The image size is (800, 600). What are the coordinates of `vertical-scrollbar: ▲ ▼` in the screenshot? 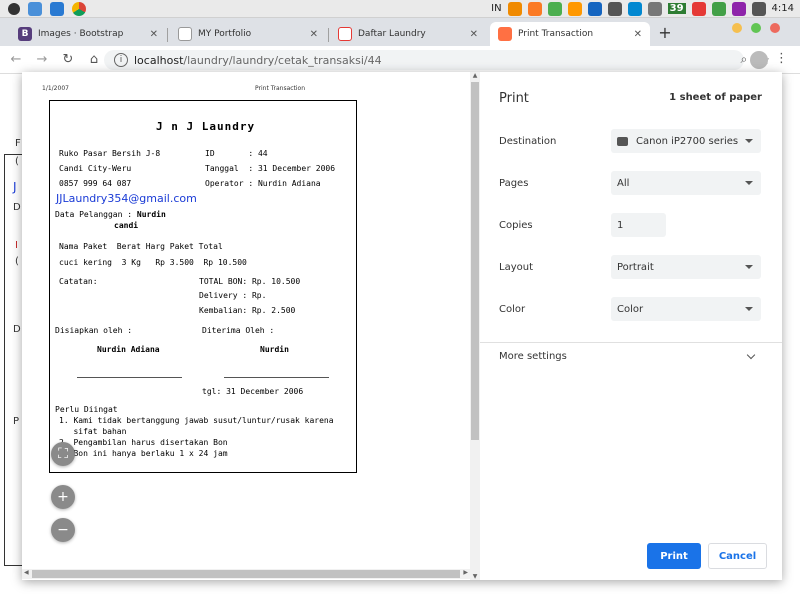 It's located at (475, 326).